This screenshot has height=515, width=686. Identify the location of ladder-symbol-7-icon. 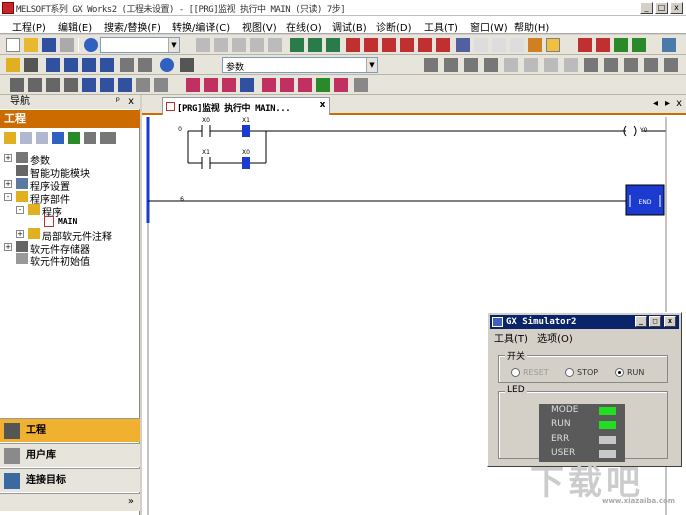
(551, 65).